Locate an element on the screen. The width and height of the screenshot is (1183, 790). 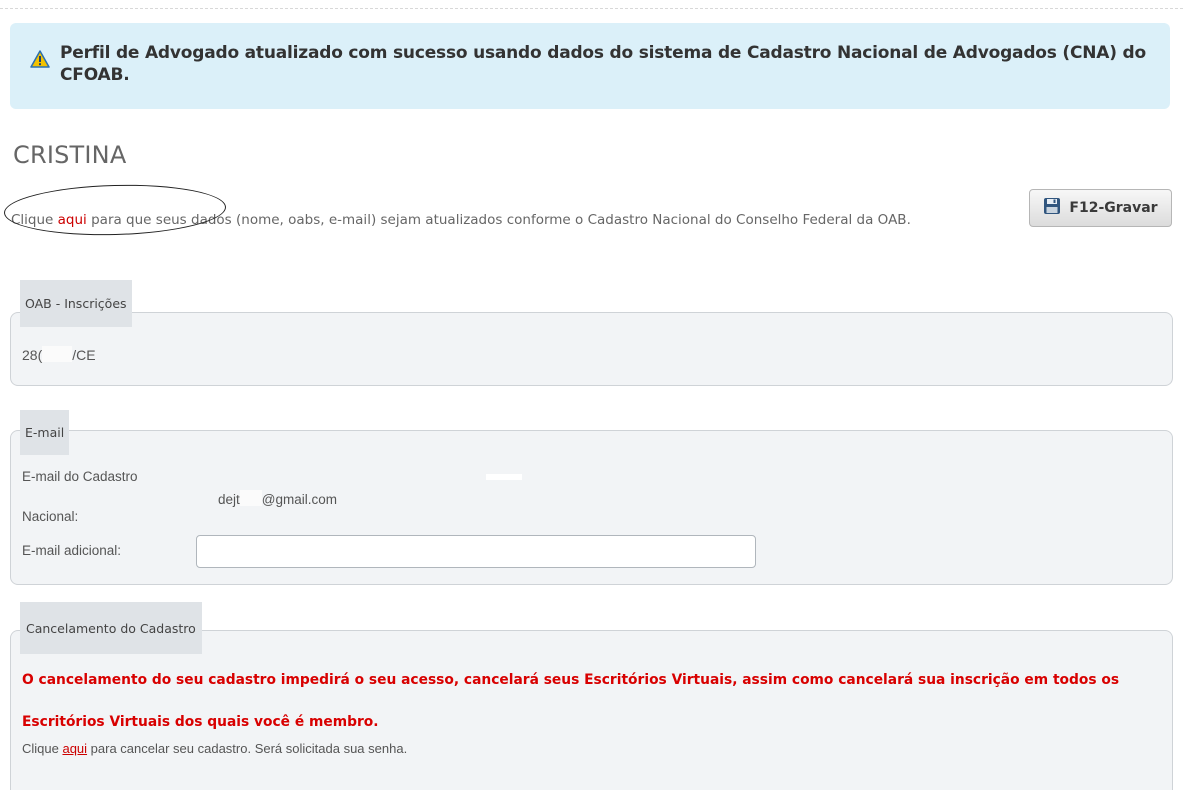
oab-registration-number: 28( /CE is located at coordinates (59, 354).